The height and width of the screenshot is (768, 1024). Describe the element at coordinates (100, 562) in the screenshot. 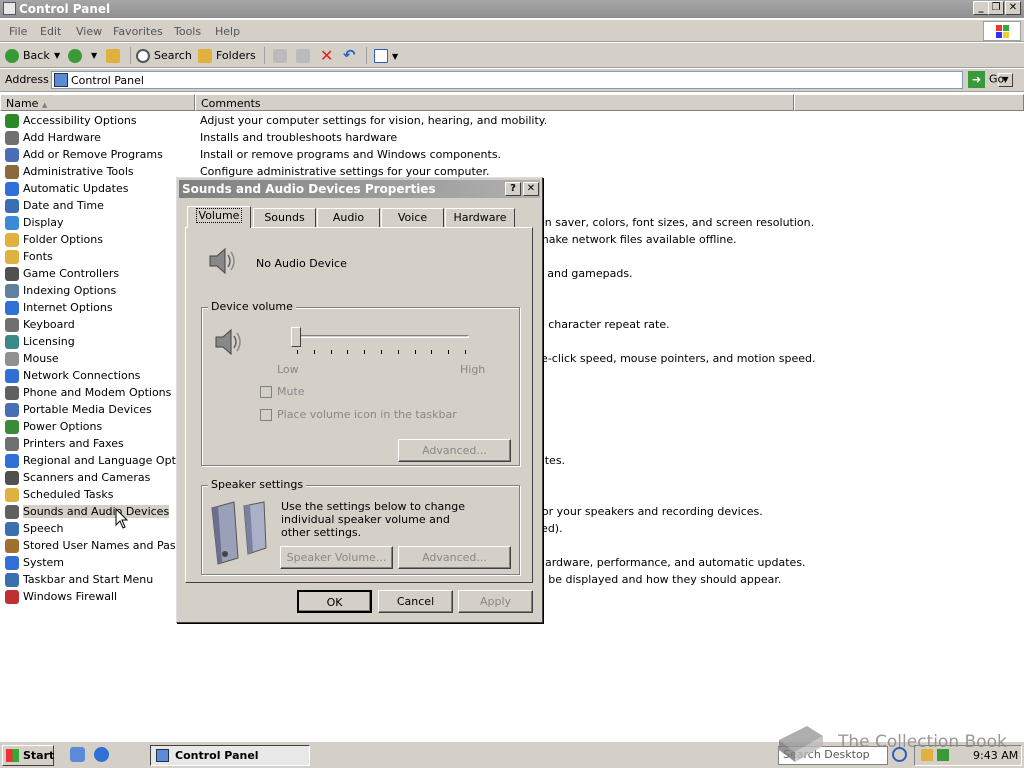

I see `list-item: System` at that location.